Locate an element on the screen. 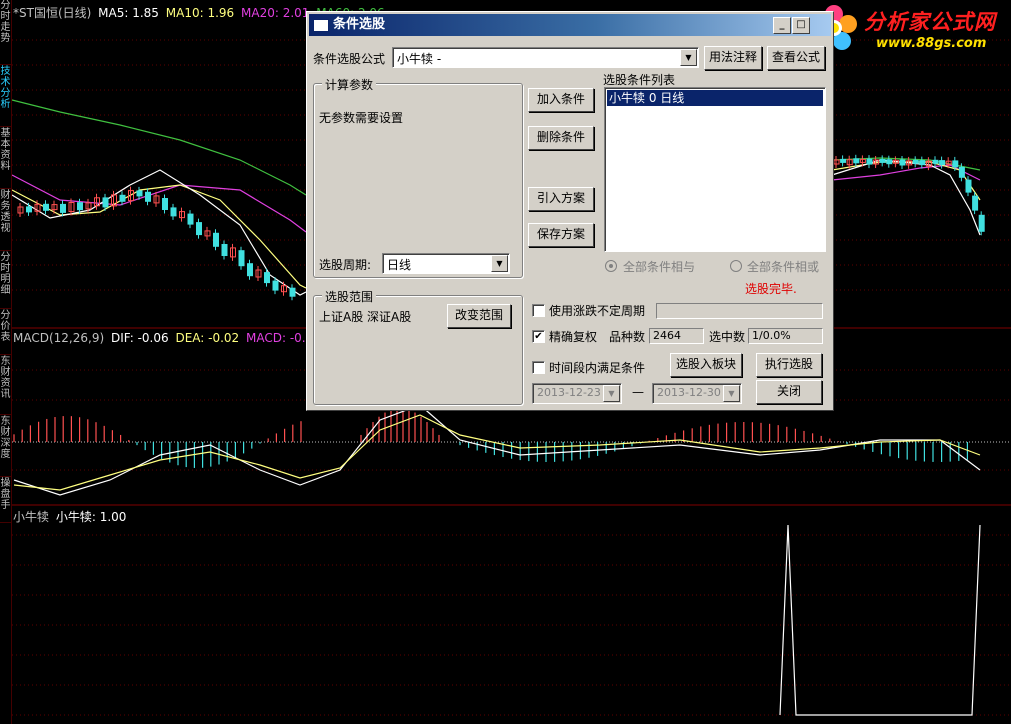  close-button: 关闭 is located at coordinates (789, 392).